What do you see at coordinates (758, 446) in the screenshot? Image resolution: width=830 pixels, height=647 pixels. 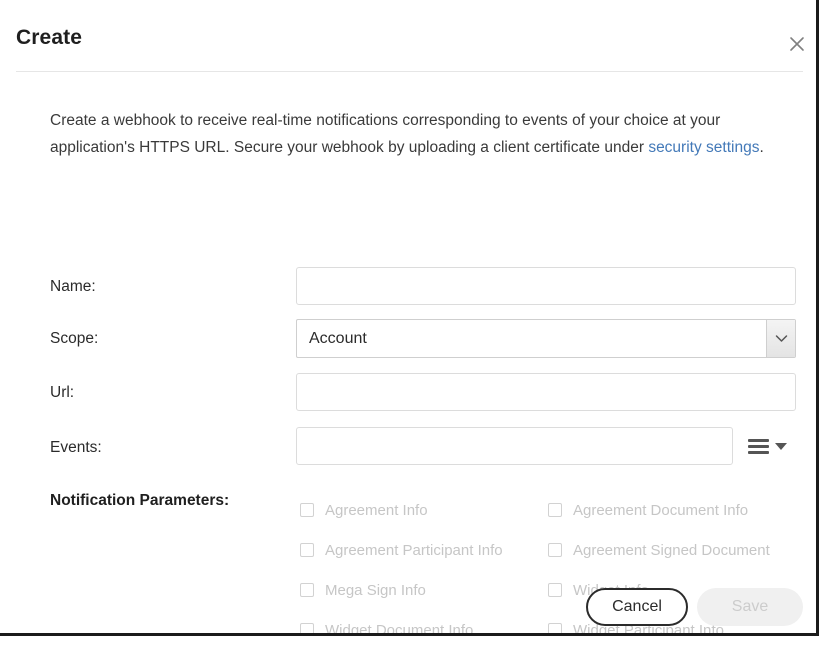 I see `hamburger-menu-icon` at bounding box center [758, 446].